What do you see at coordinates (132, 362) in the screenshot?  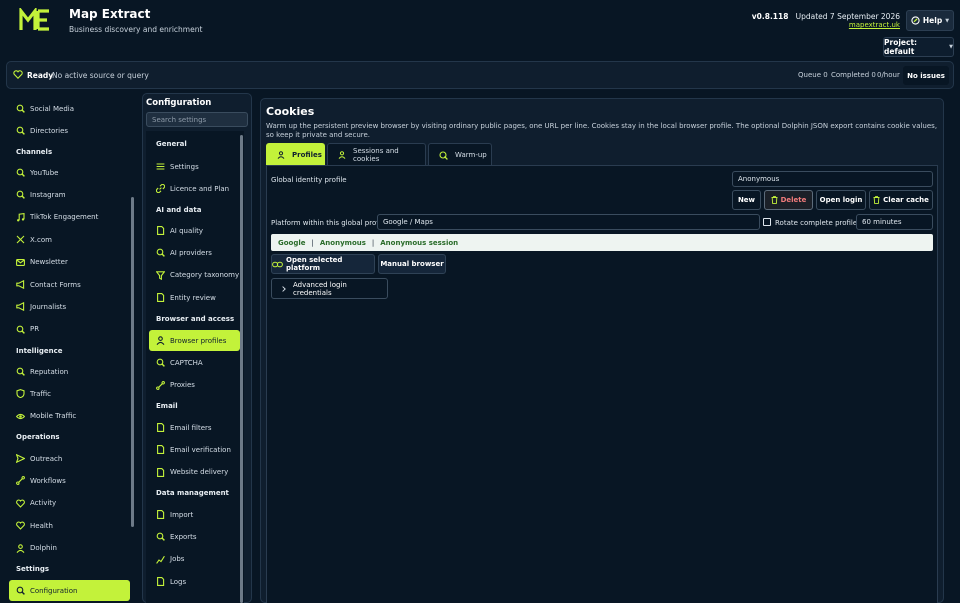 I see `sidebar-scrollbar` at bounding box center [132, 362].